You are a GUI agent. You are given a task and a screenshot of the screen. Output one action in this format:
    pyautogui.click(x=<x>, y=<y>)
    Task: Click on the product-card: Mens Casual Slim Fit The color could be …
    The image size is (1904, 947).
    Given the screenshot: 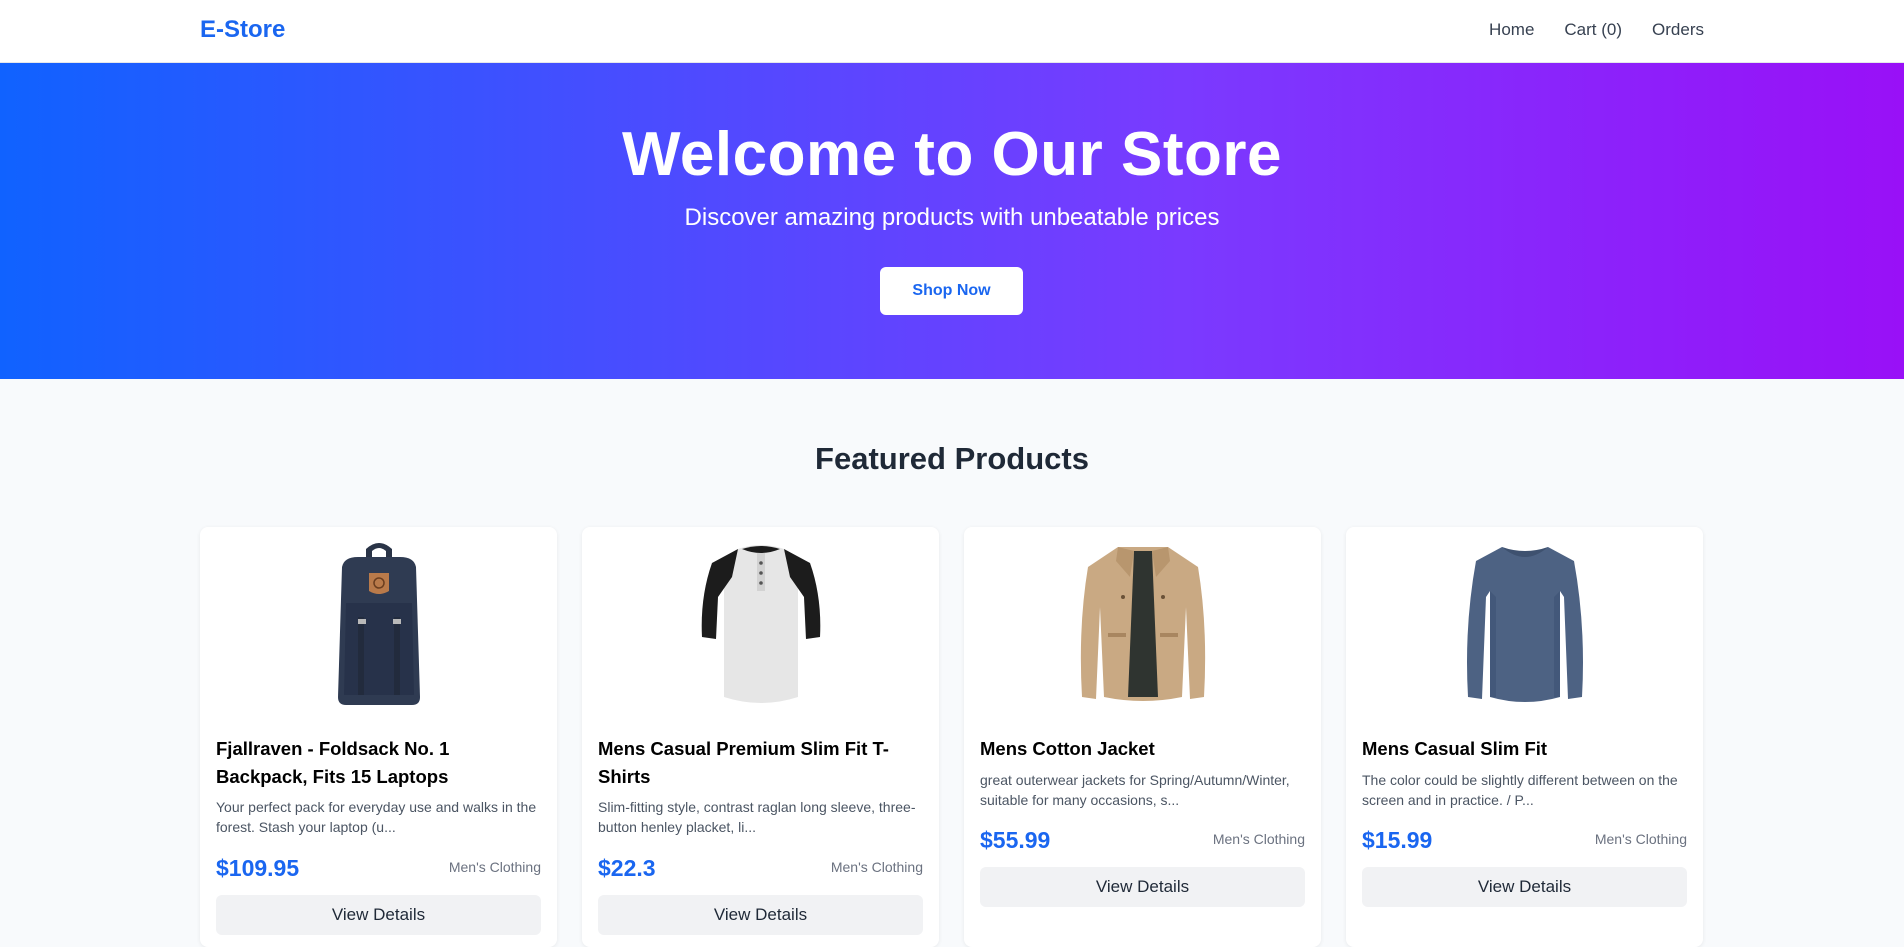 What is the action you would take?
    pyautogui.click(x=1524, y=737)
    